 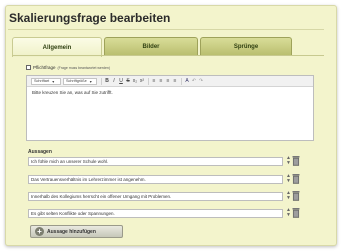 What do you see at coordinates (128, 81) in the screenshot?
I see `strikethrough-icon: S` at bounding box center [128, 81].